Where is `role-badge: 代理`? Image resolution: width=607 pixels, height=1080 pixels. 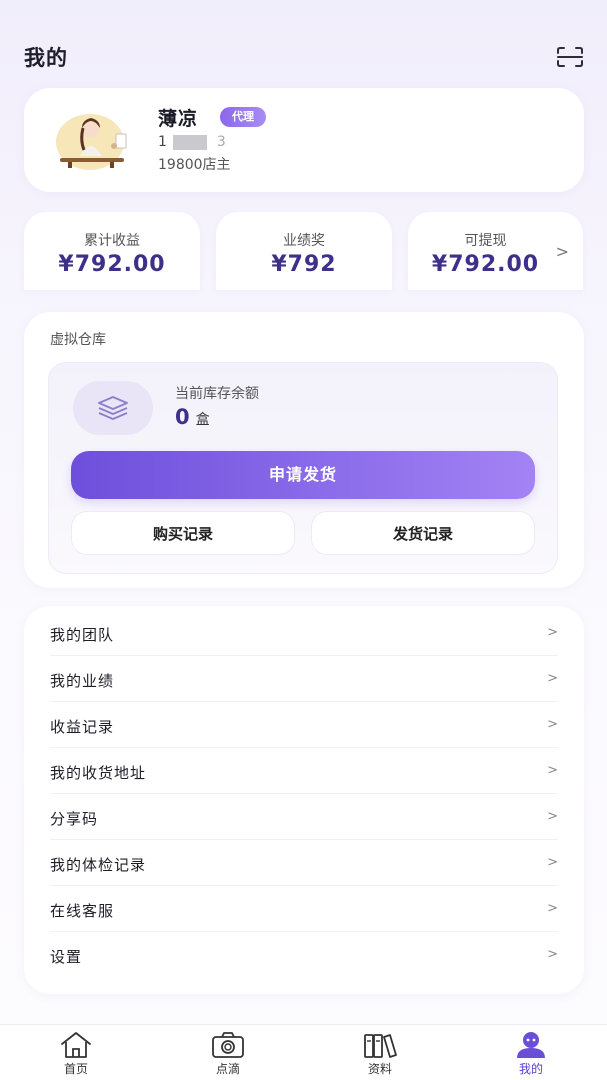 role-badge: 代理 is located at coordinates (243, 117).